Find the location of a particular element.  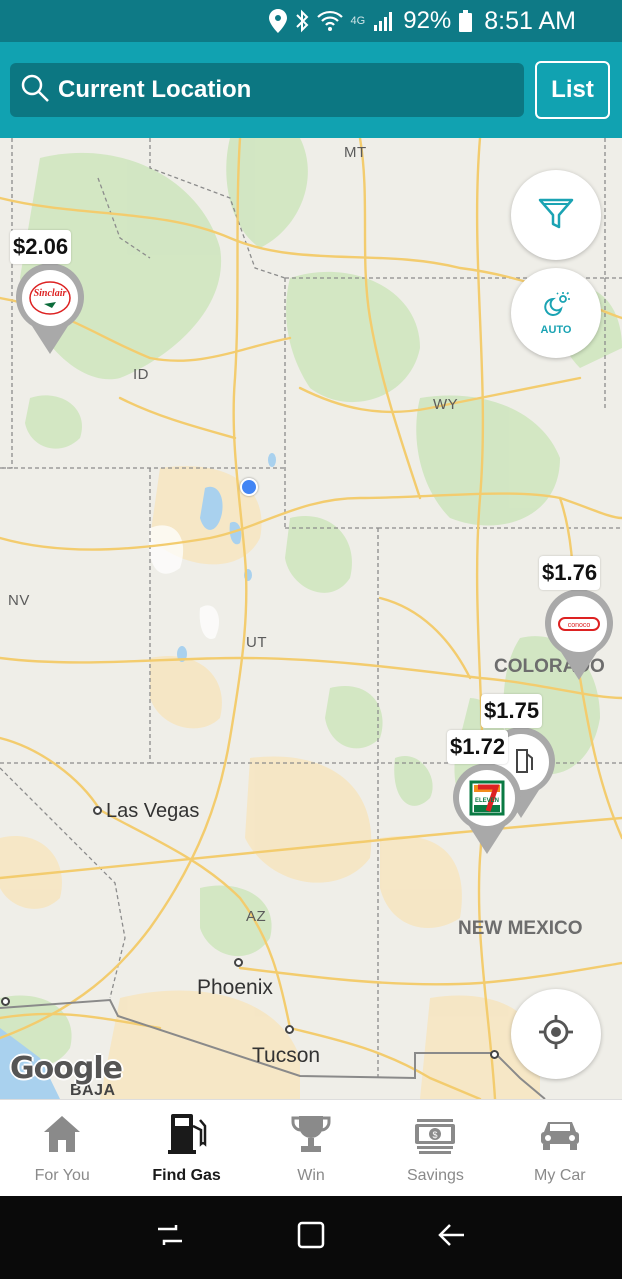

seven-eleven-logo-icon: ELEVEN is located at coordinates (487, 808).